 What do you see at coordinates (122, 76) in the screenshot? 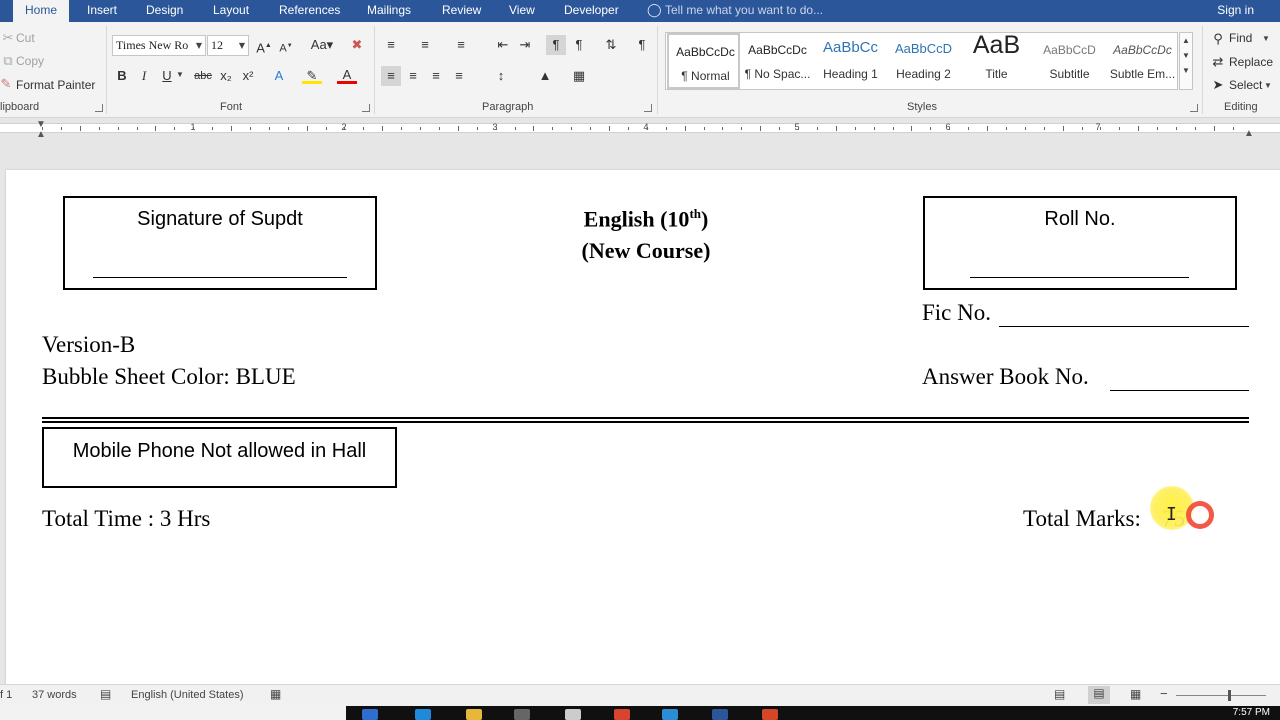
I see `bold-button: B` at bounding box center [122, 76].